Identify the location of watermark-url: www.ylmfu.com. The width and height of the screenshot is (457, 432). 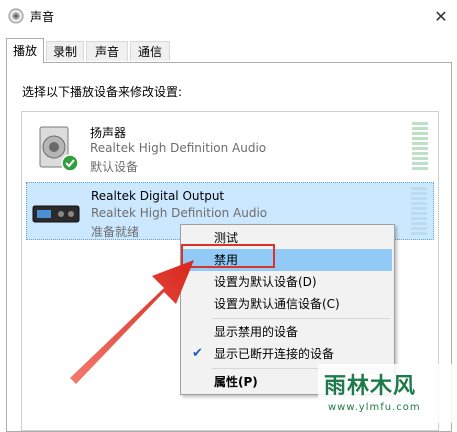
(374, 407).